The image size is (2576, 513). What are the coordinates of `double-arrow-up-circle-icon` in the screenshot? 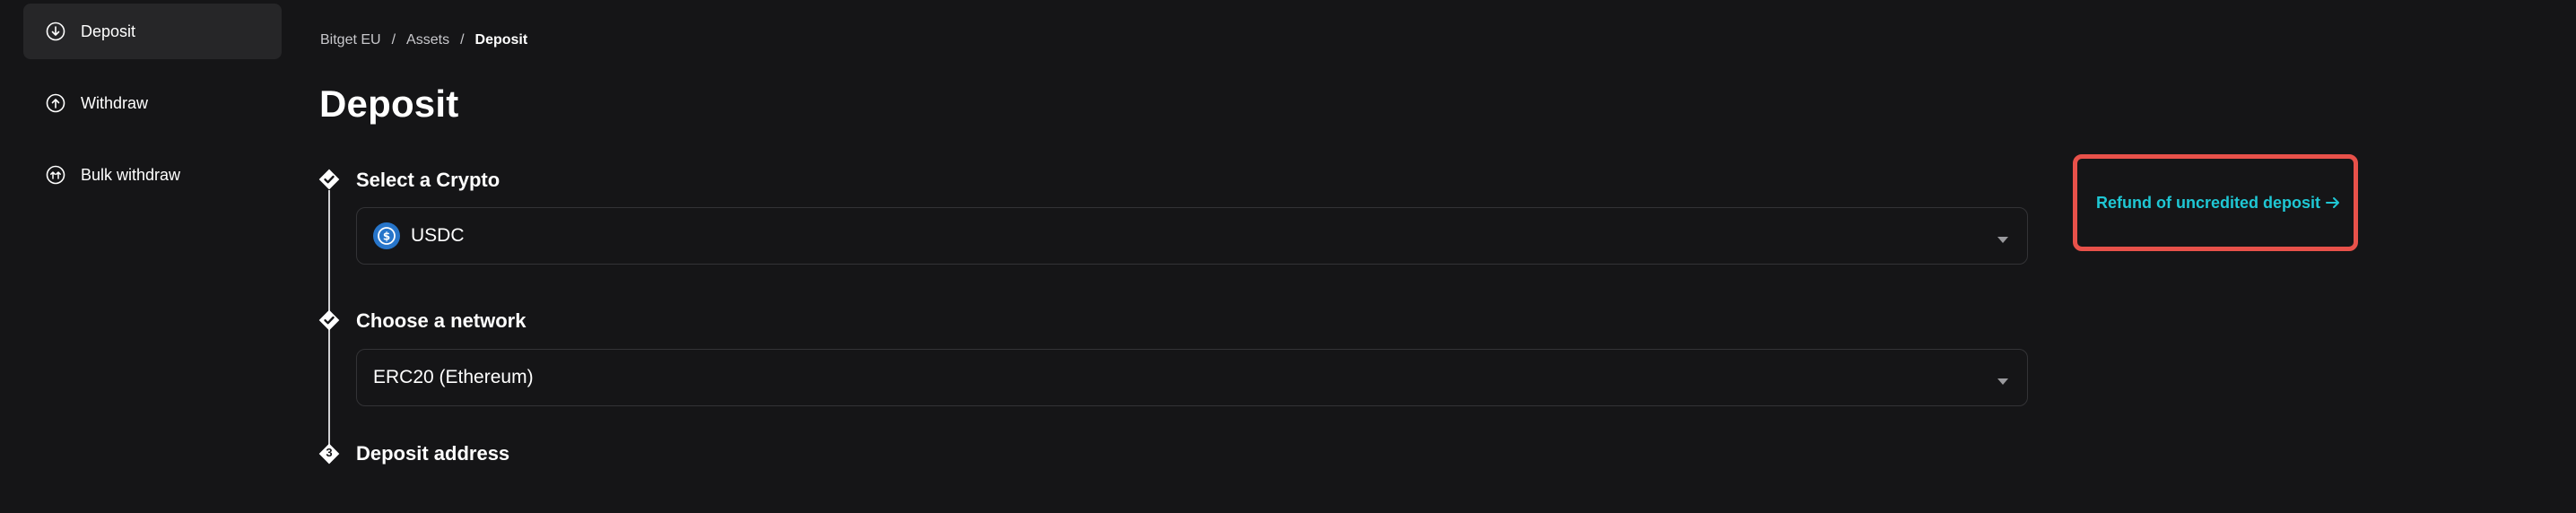 It's located at (55, 175).